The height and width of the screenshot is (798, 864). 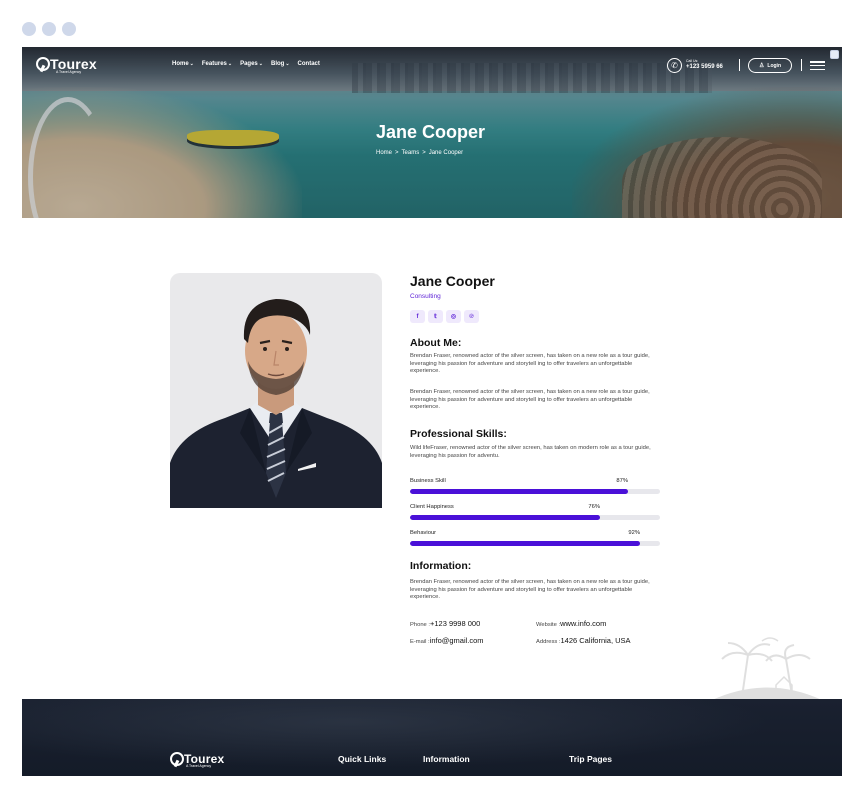 What do you see at coordinates (180, 64) in the screenshot?
I see `menu-item-label: Home` at bounding box center [180, 64].